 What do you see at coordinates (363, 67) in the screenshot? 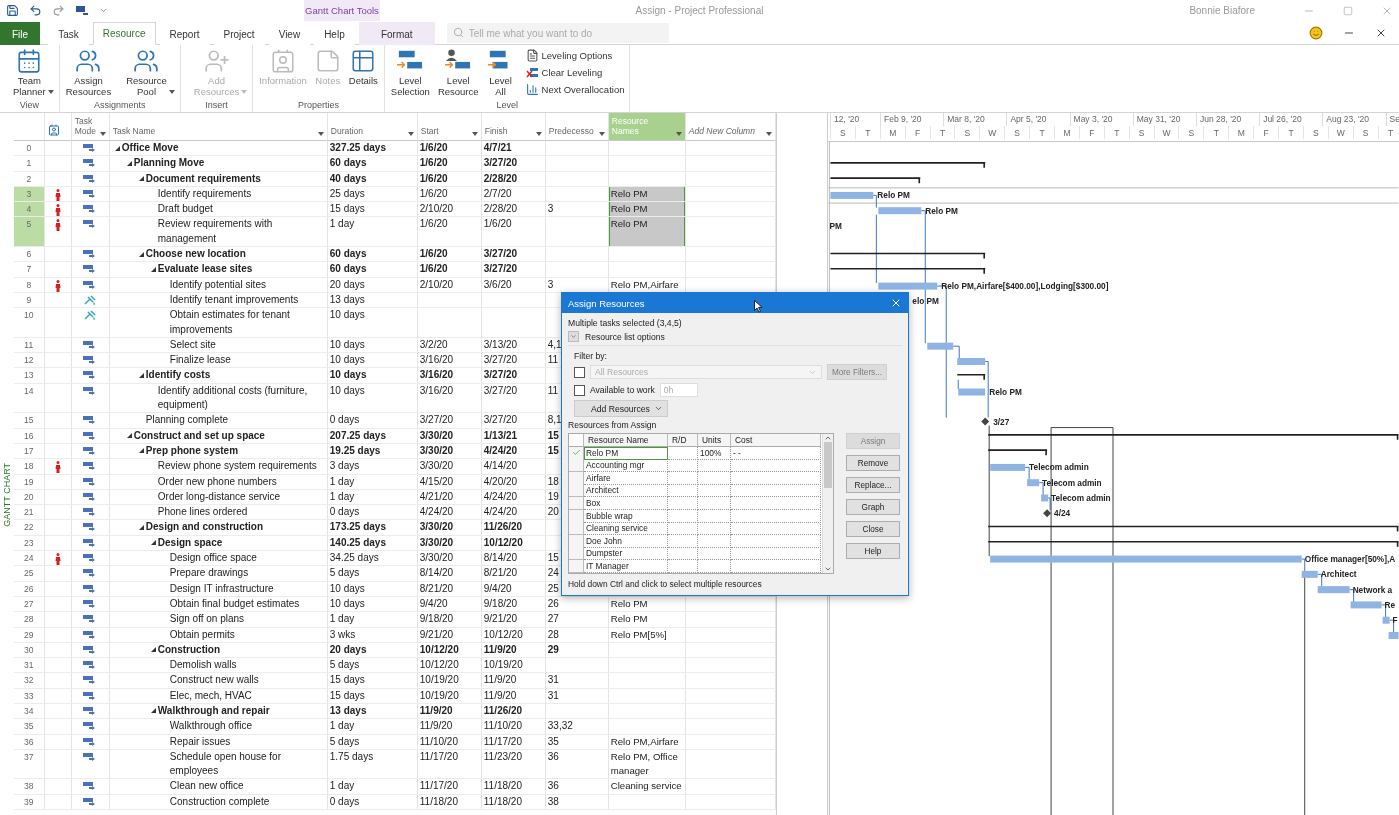
I see `ribbon-button: Details` at bounding box center [363, 67].